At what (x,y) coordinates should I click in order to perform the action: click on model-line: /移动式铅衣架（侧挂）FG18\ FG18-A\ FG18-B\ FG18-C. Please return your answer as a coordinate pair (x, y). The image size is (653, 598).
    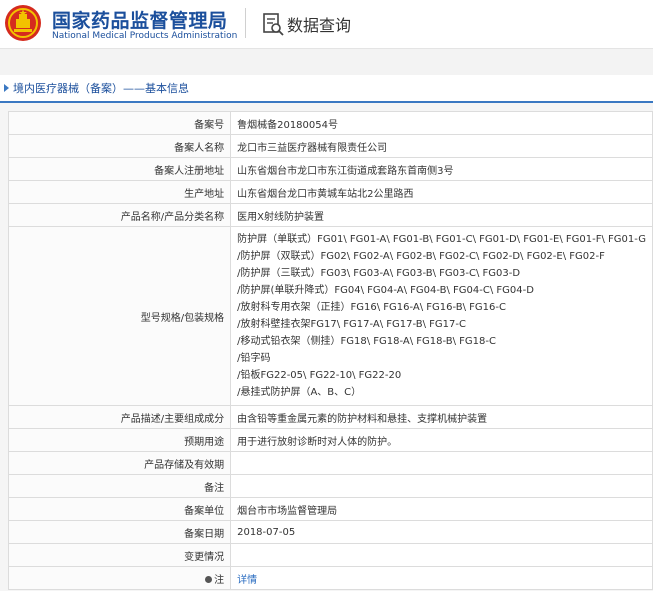
    Looking at the image, I should click on (366, 341).